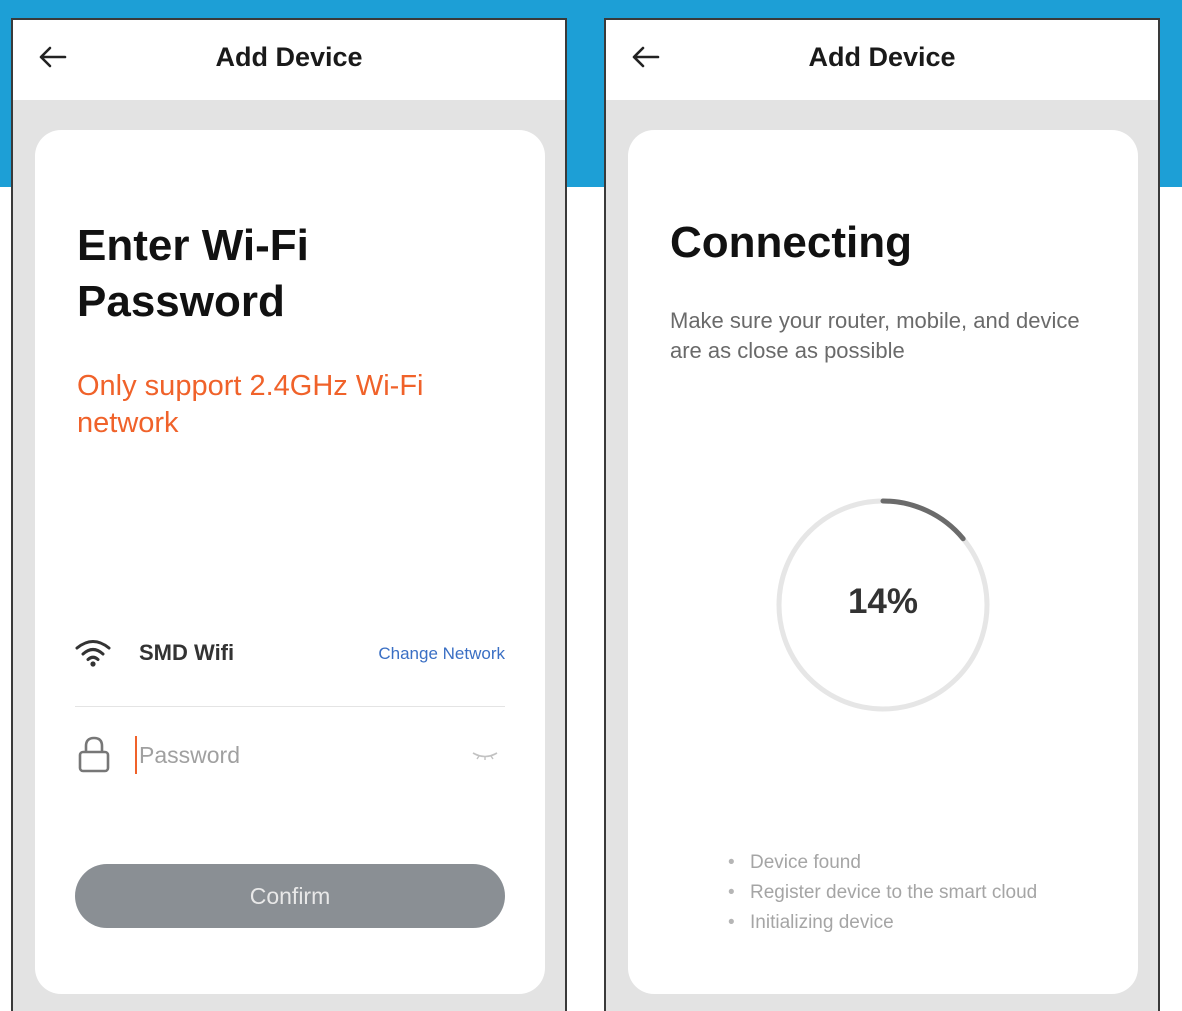  Describe the element at coordinates (93, 653) in the screenshot. I see `wifi-icon` at that location.